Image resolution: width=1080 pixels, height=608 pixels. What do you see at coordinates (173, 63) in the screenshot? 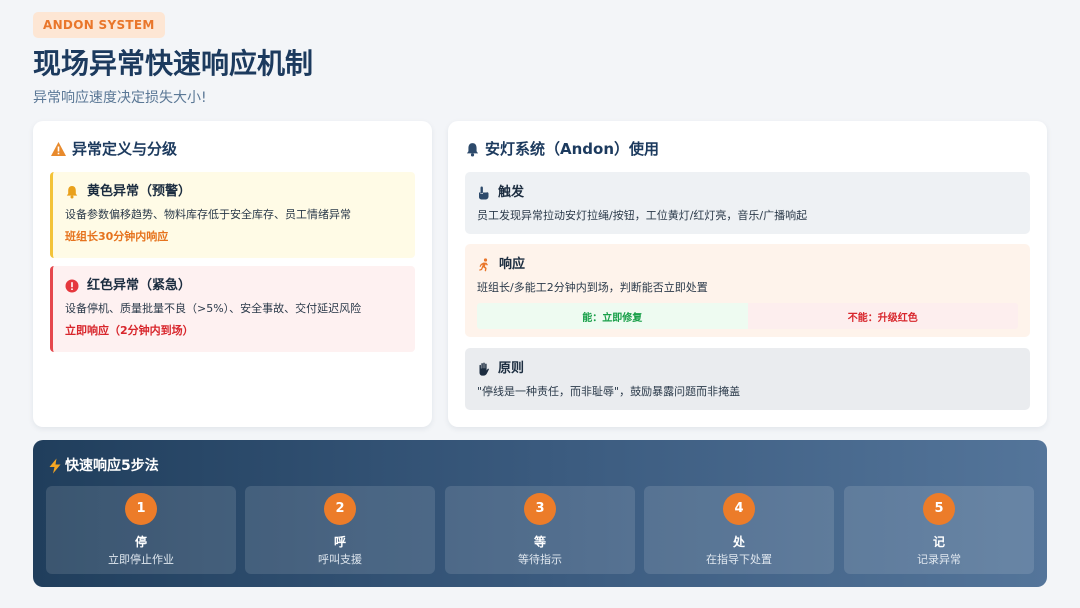
I see `page-title: 现场异常快速响应机制` at bounding box center [173, 63].